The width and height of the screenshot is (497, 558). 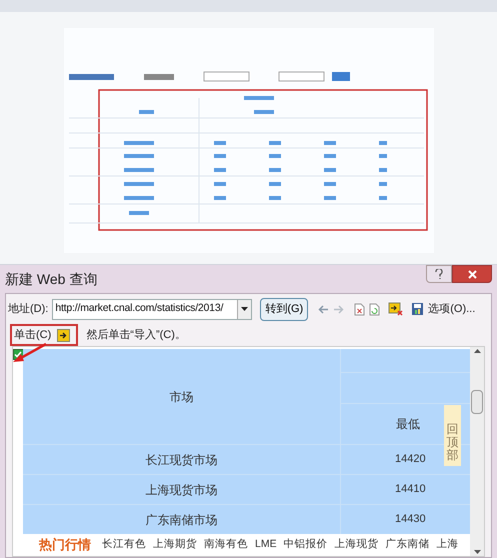 I want to click on save-query-icon, so click(x=417, y=309).